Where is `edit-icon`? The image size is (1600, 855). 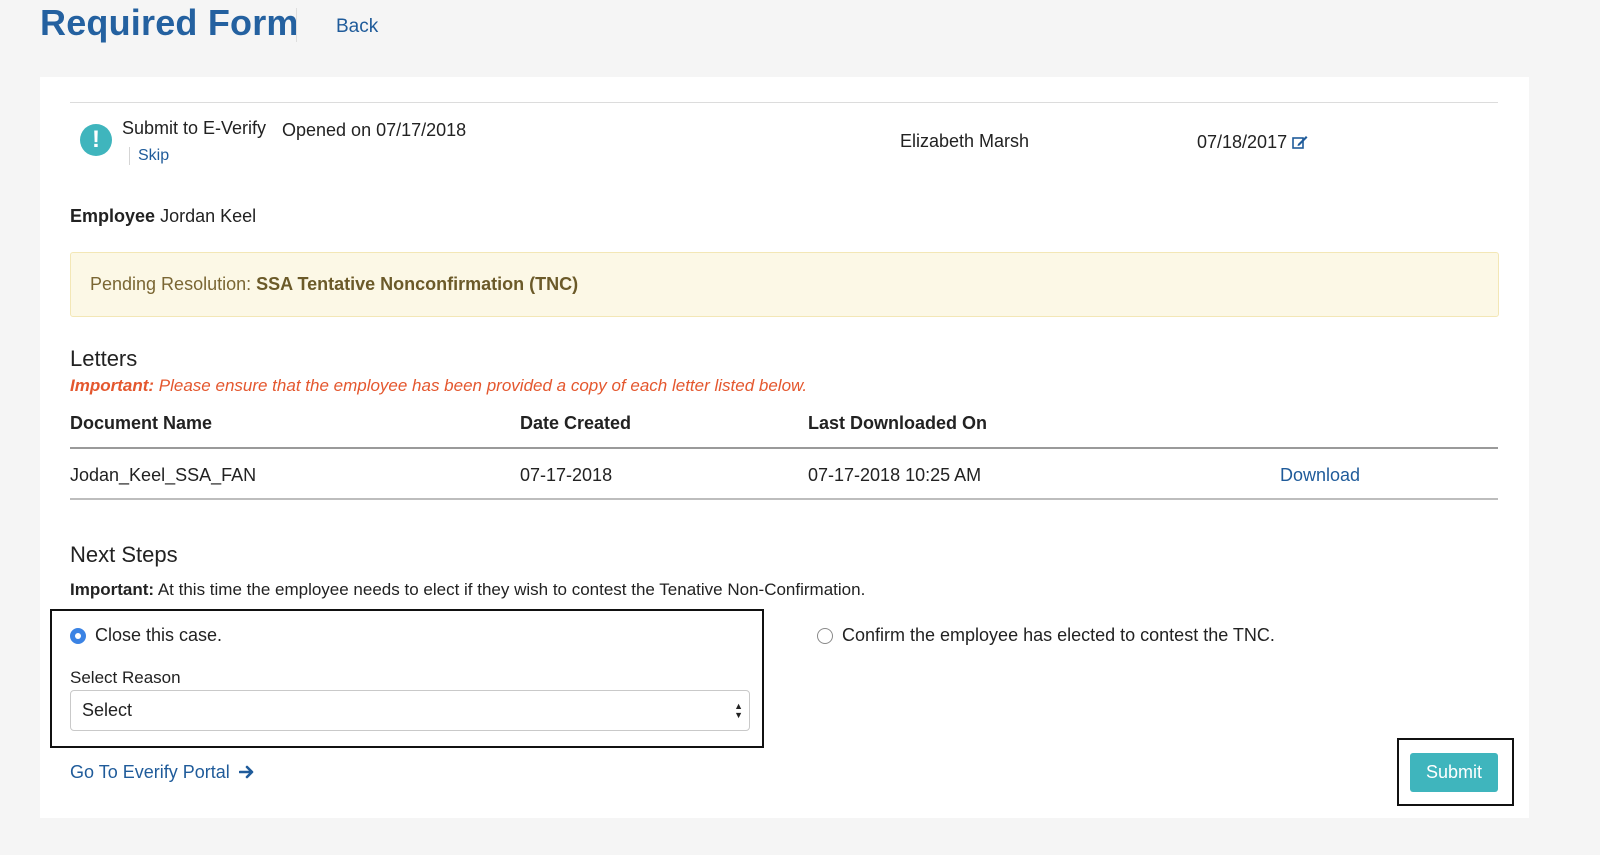
edit-icon is located at coordinates (1300, 143).